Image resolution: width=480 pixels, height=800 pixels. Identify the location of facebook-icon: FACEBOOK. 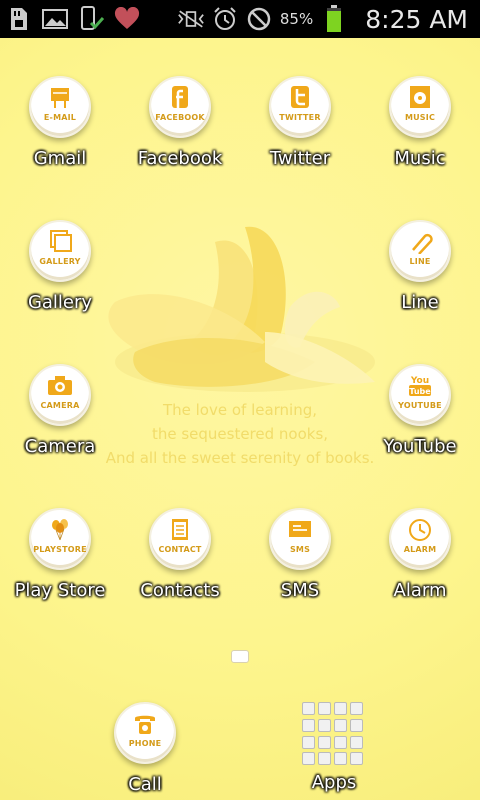
(180, 107).